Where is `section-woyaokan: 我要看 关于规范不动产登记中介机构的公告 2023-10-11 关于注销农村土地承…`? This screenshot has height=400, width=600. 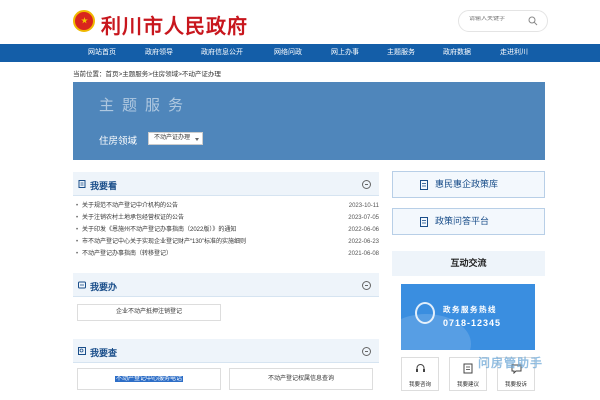 section-woyaokan: 我要看 关于规范不动产登记中介机构的公告 2023-10-11 关于注销农村土地承… is located at coordinates (226, 217).